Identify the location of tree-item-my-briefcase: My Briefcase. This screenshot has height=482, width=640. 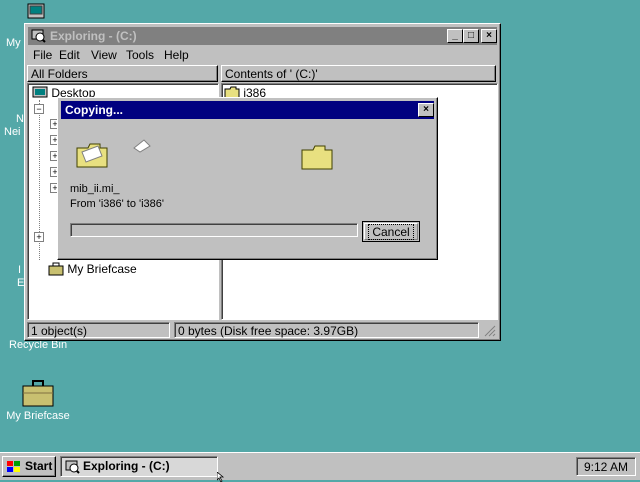
(92, 269).